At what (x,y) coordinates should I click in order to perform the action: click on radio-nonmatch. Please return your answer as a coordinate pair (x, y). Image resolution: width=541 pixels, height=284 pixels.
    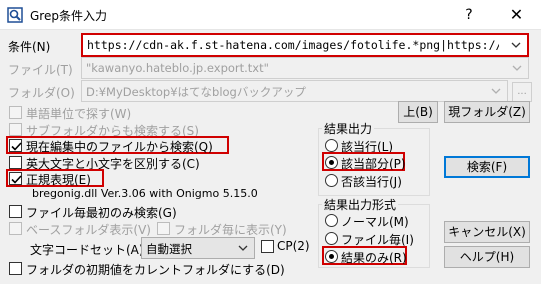
    Looking at the image, I should click on (331, 180).